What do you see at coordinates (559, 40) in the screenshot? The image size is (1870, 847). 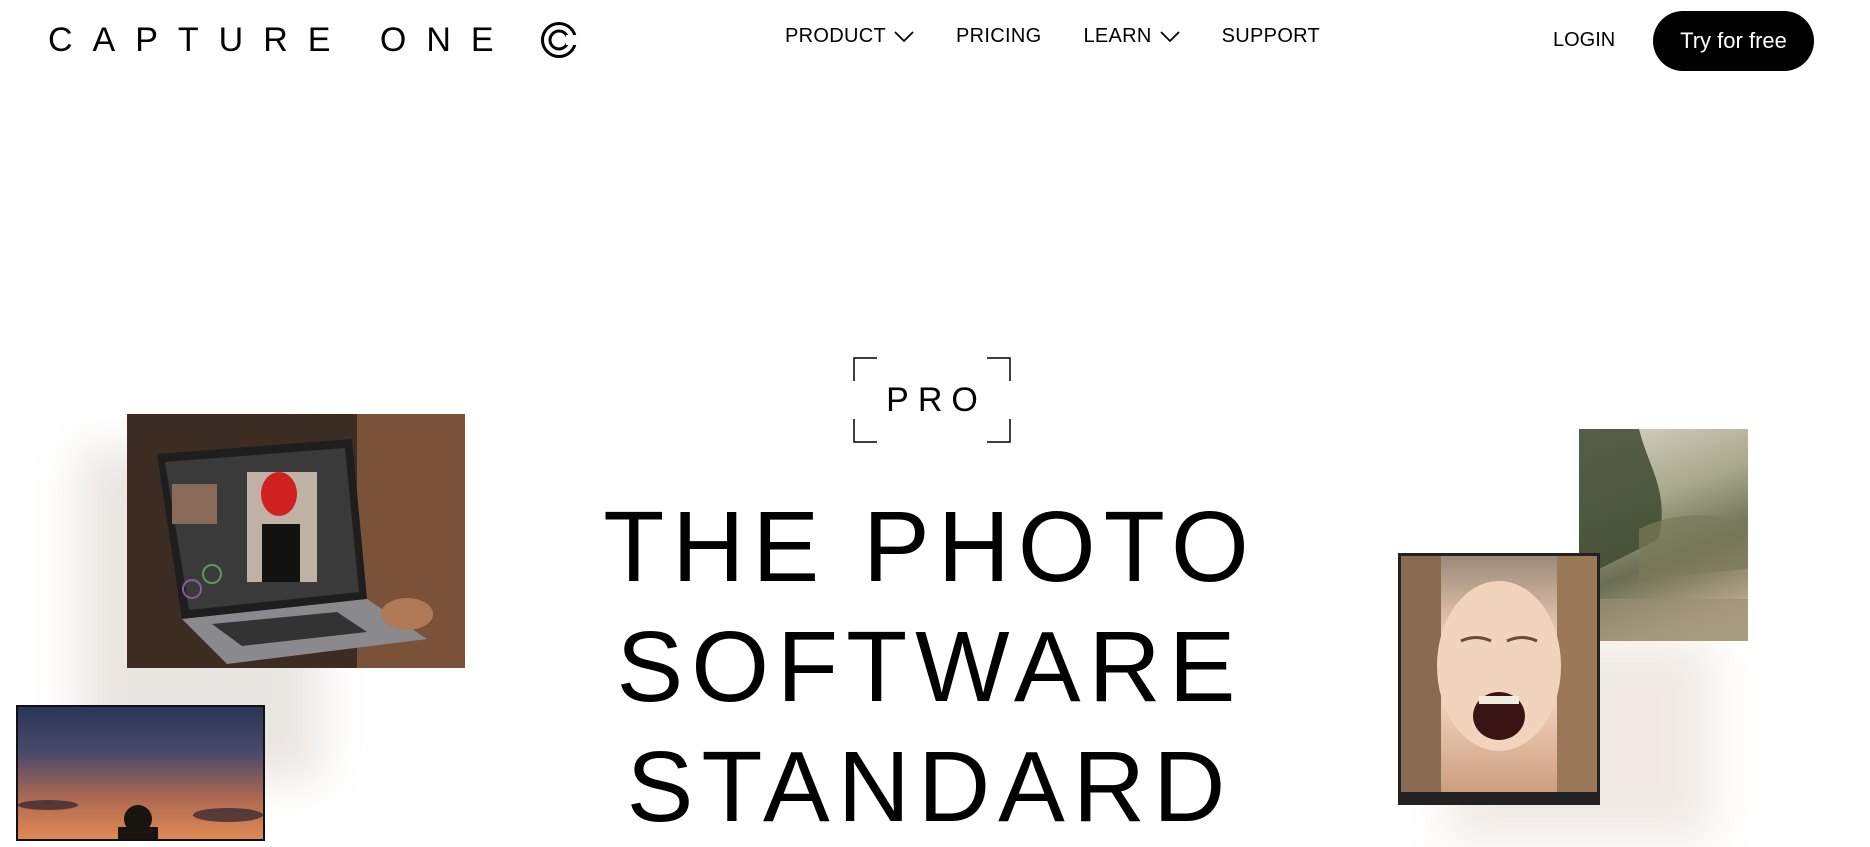 I see `capture-one-logo-icon` at bounding box center [559, 40].